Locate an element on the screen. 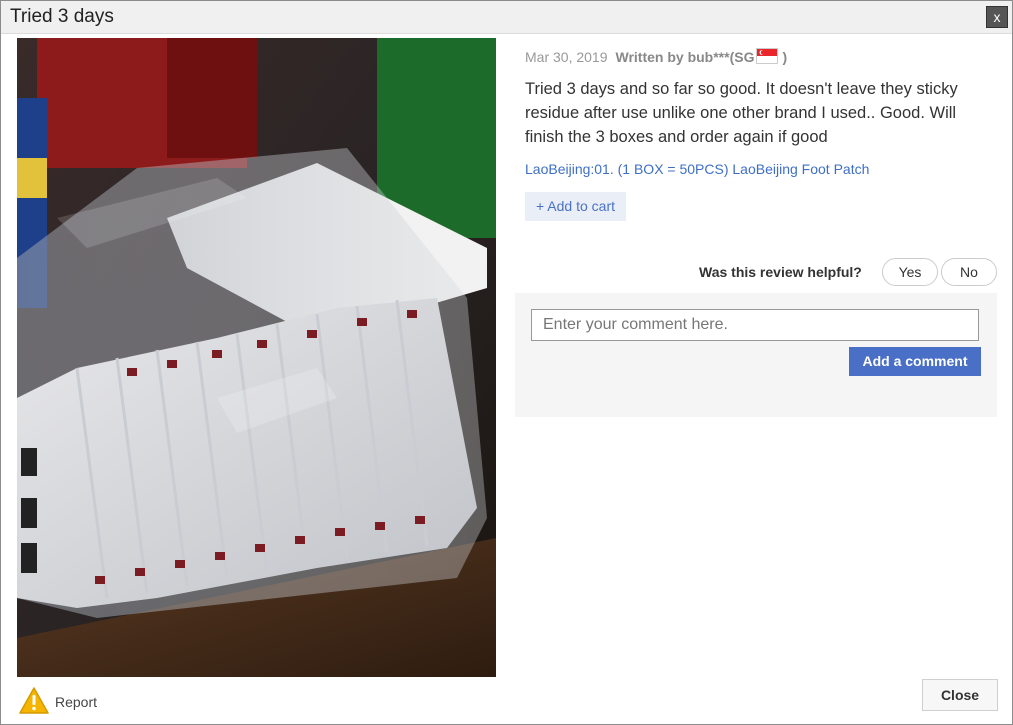 The image size is (1013, 725). dialog-titlebar: Tried 3 days x is located at coordinates (506, 17).